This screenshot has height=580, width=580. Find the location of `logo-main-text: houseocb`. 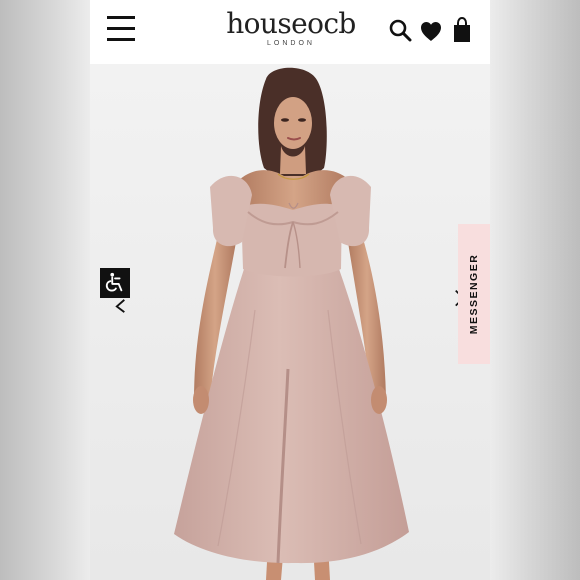

logo-main-text: houseocb is located at coordinates (291, 23).